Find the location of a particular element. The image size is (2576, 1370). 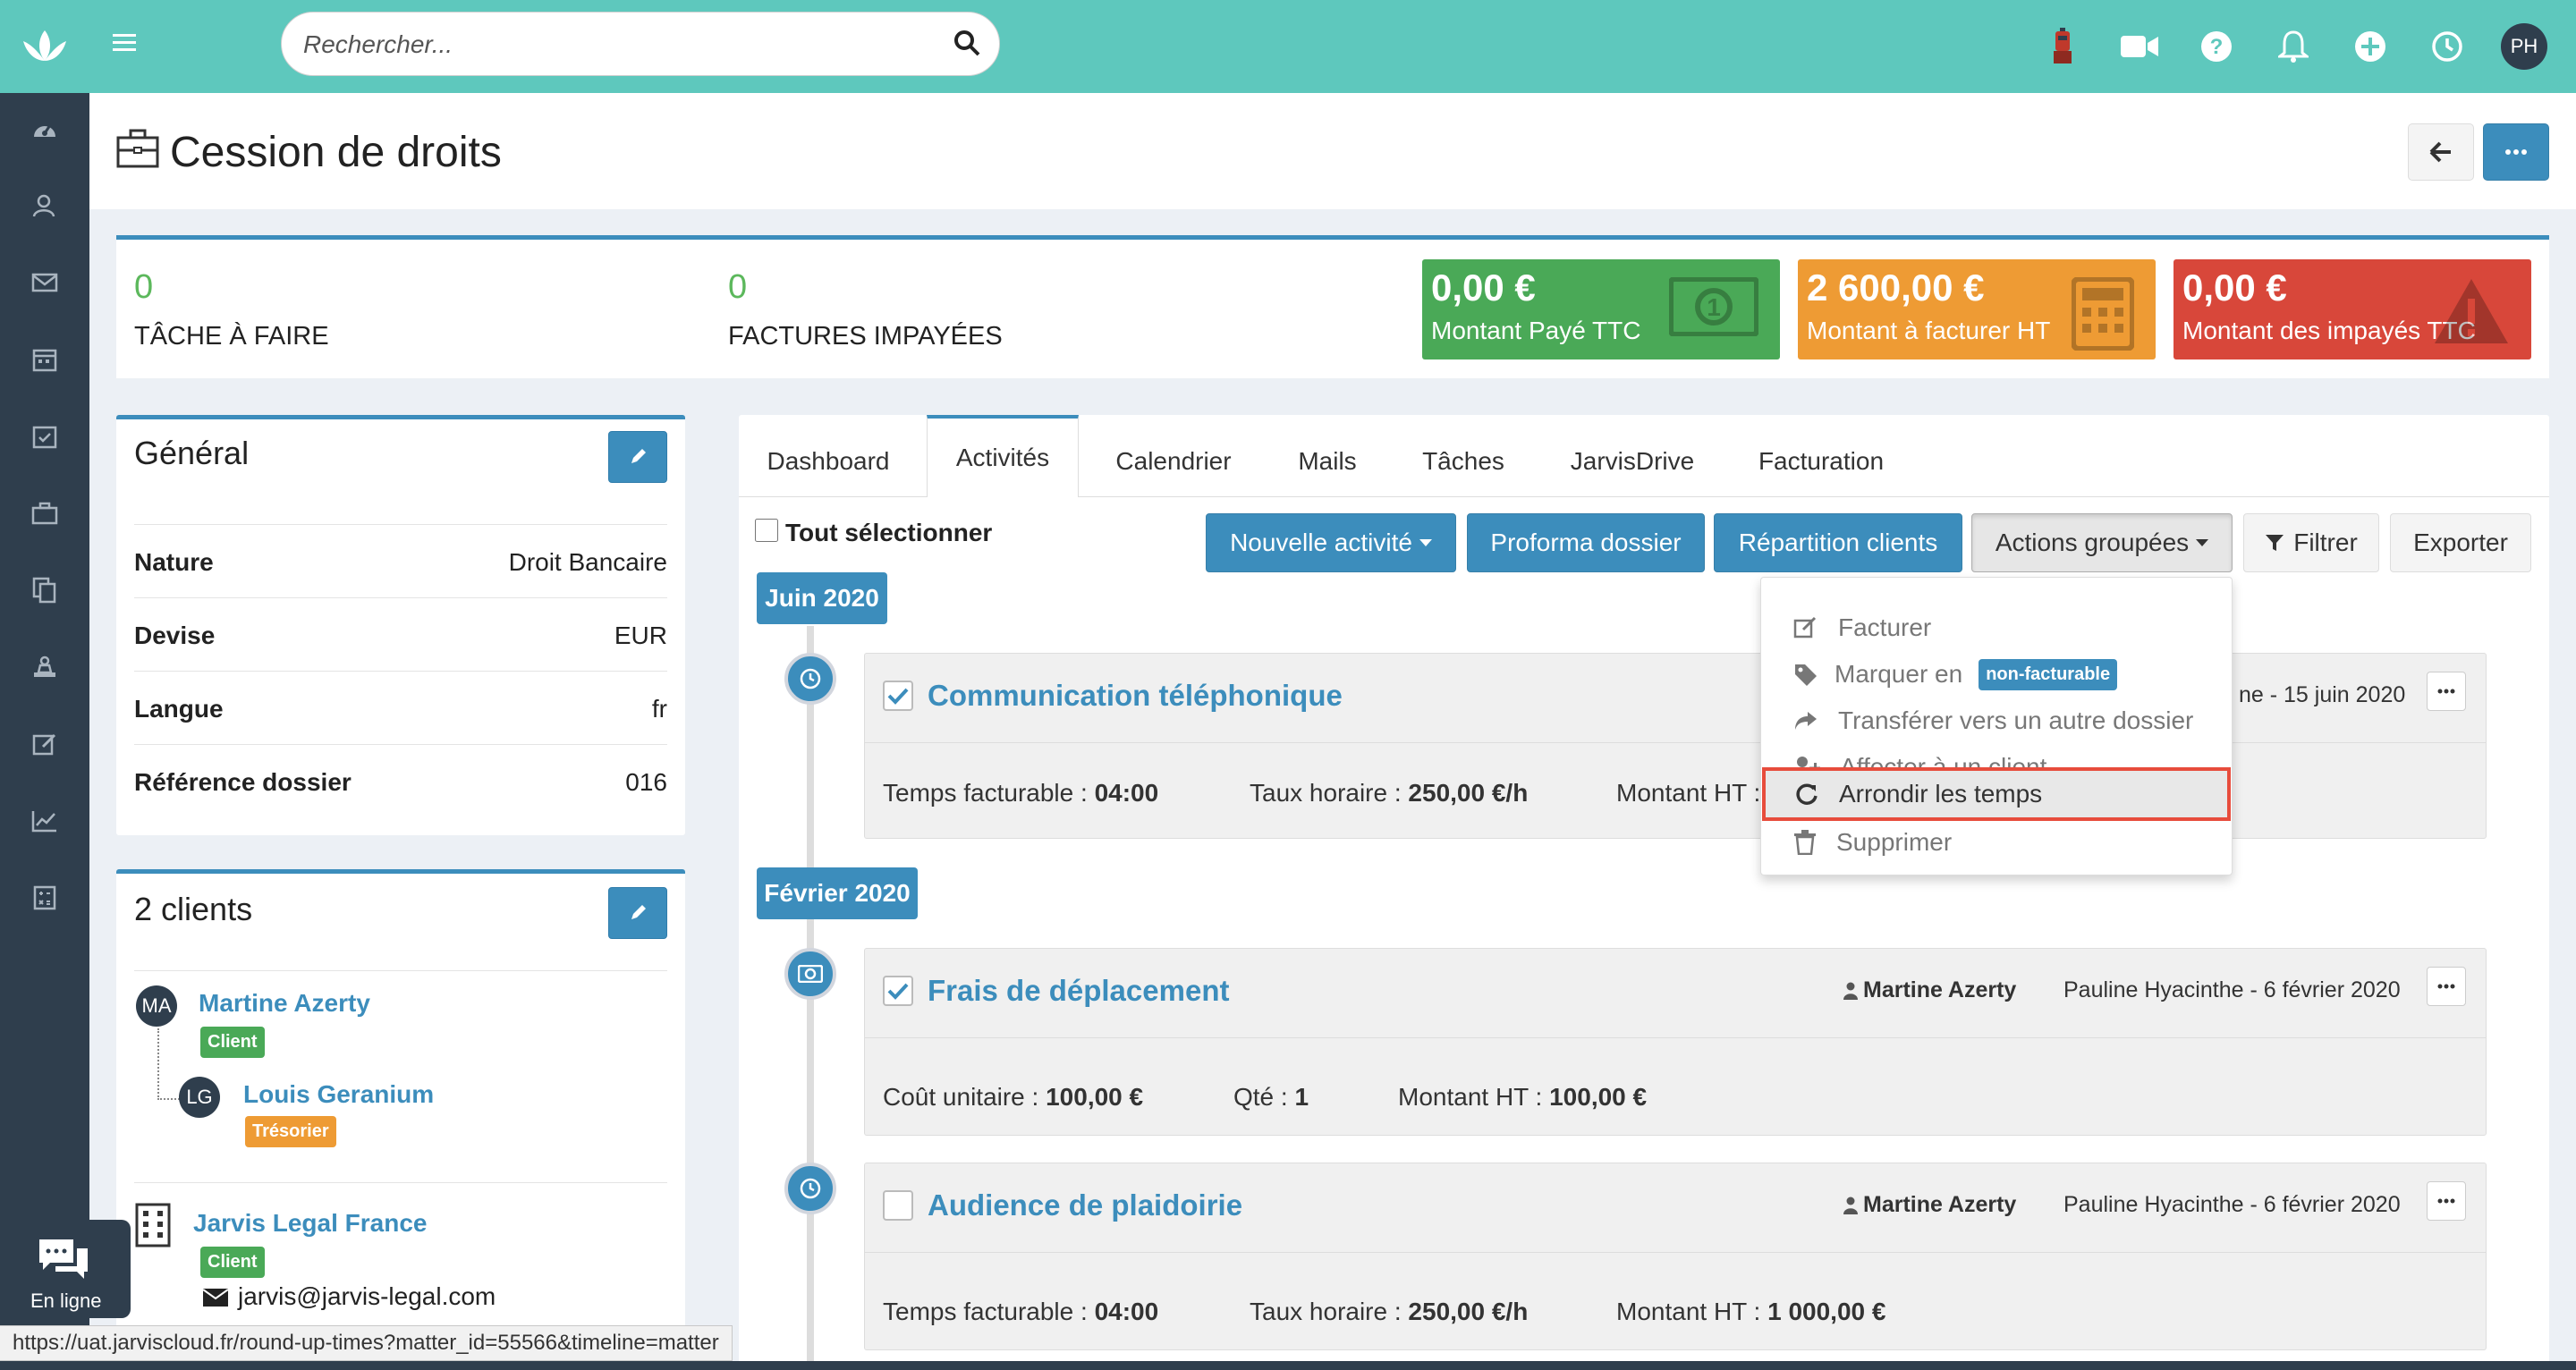

calculator-icon is located at coordinates (45, 898).